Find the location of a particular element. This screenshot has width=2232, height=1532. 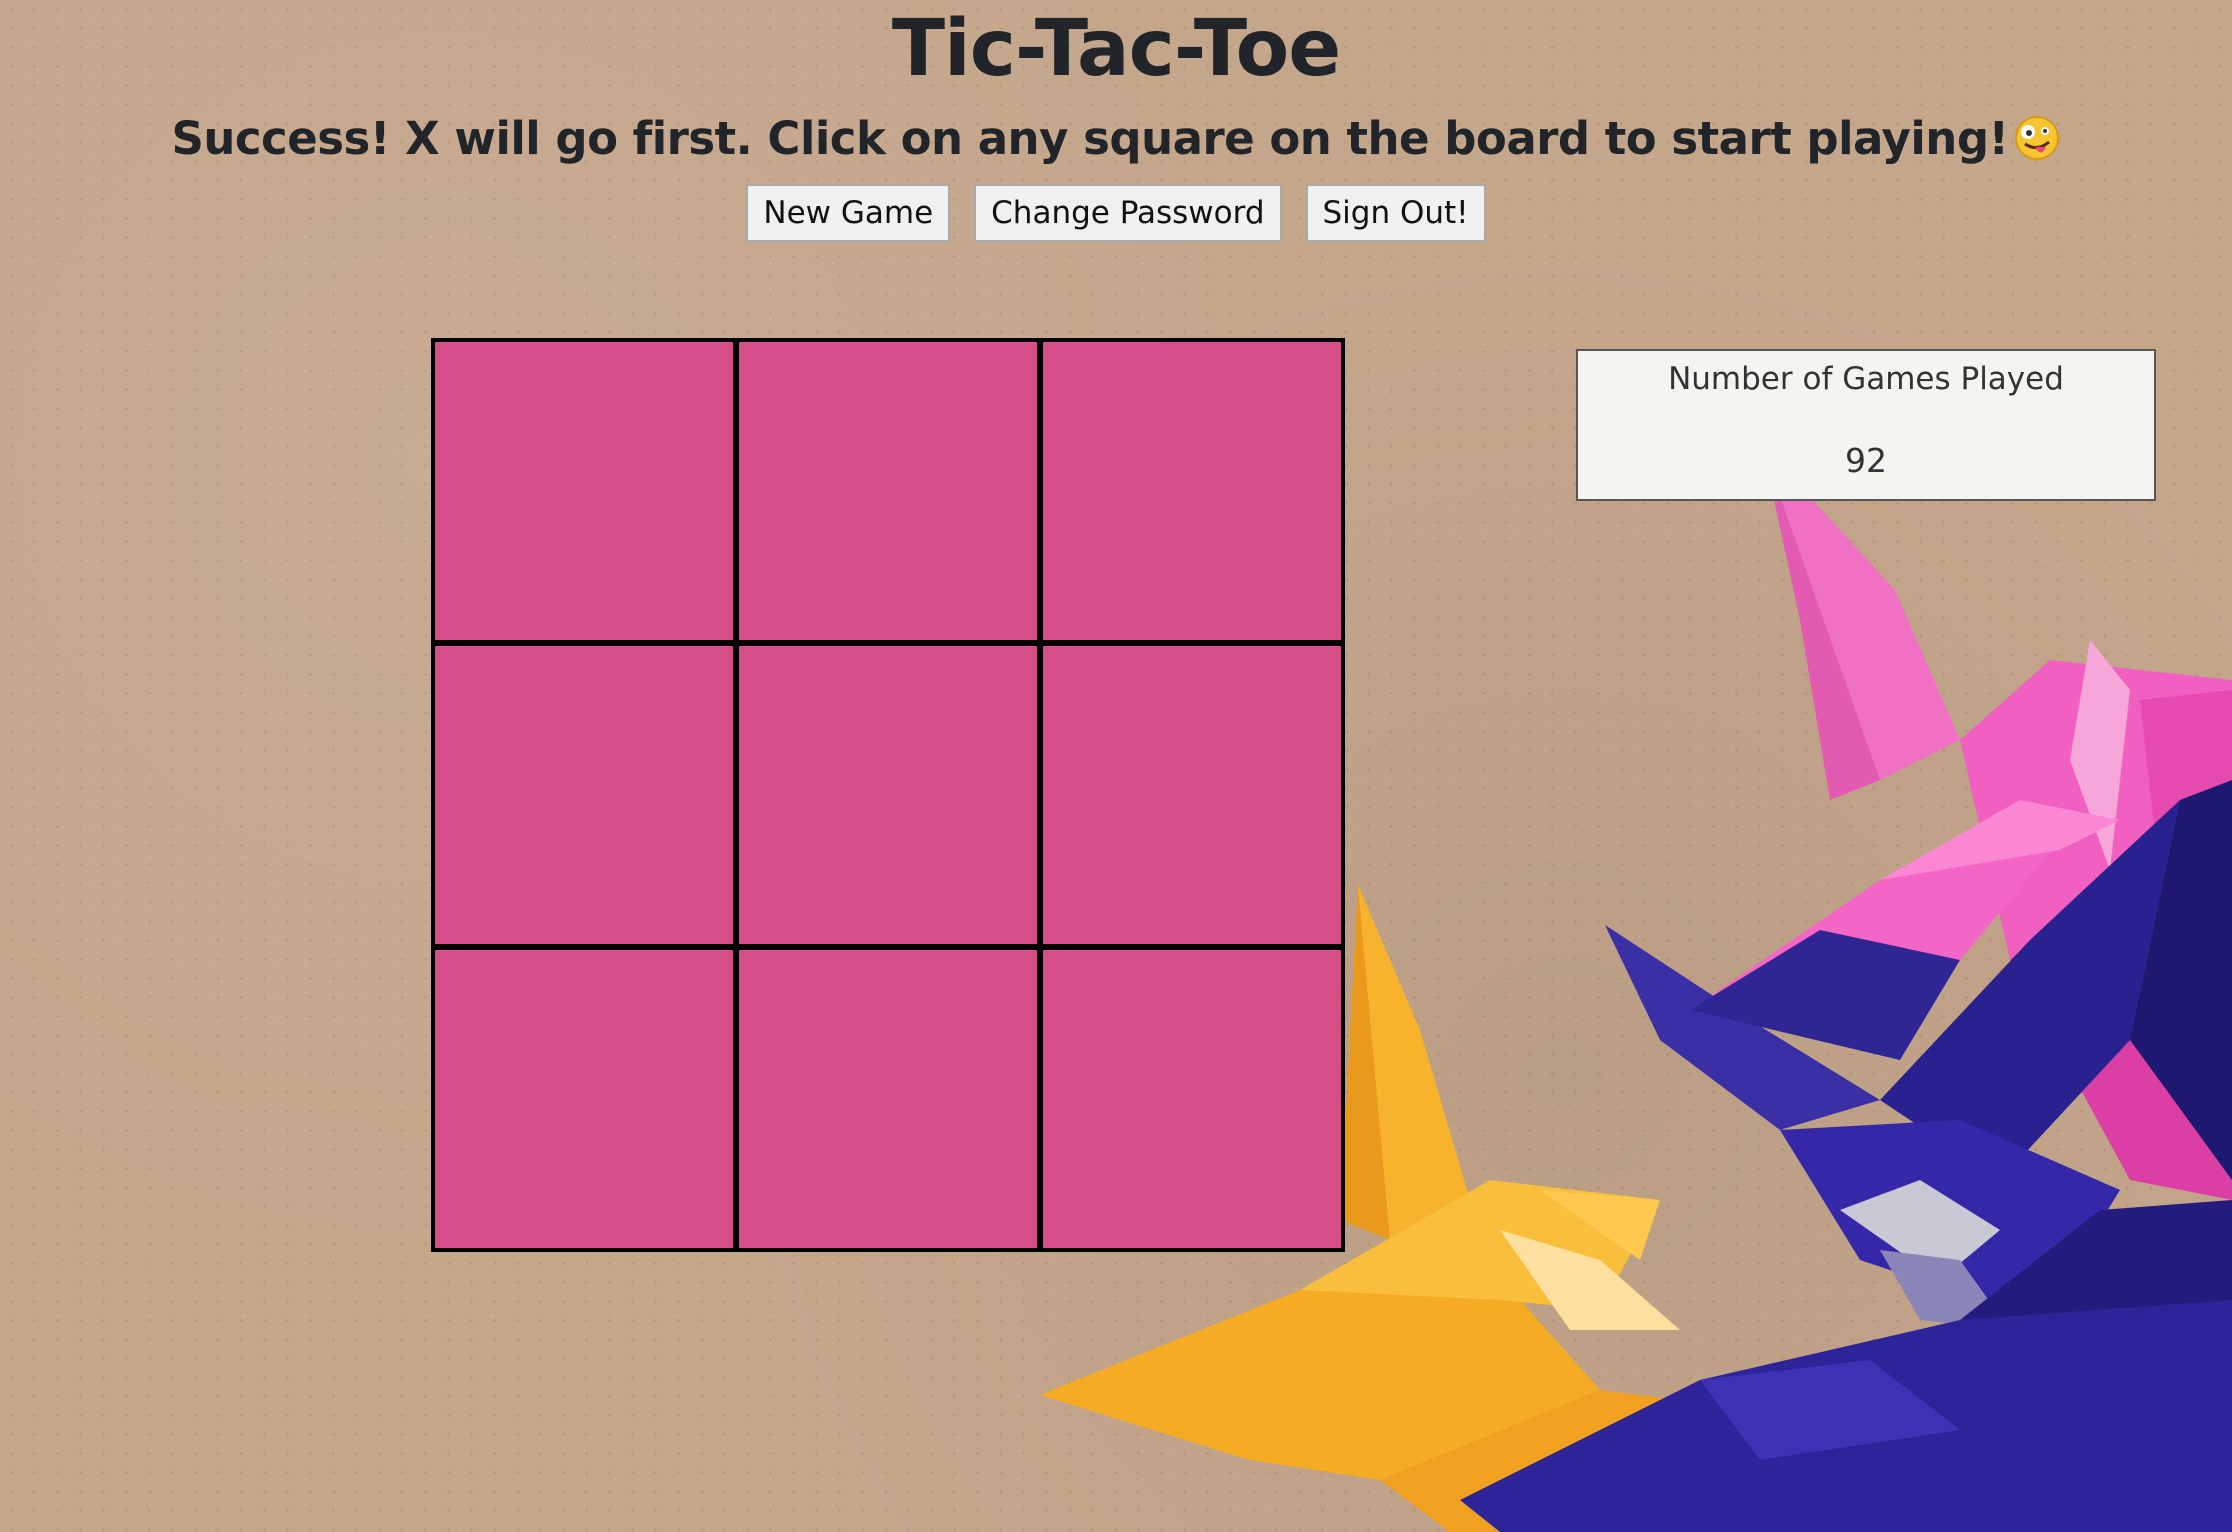

new-game-button: New Game is located at coordinates (848, 213).